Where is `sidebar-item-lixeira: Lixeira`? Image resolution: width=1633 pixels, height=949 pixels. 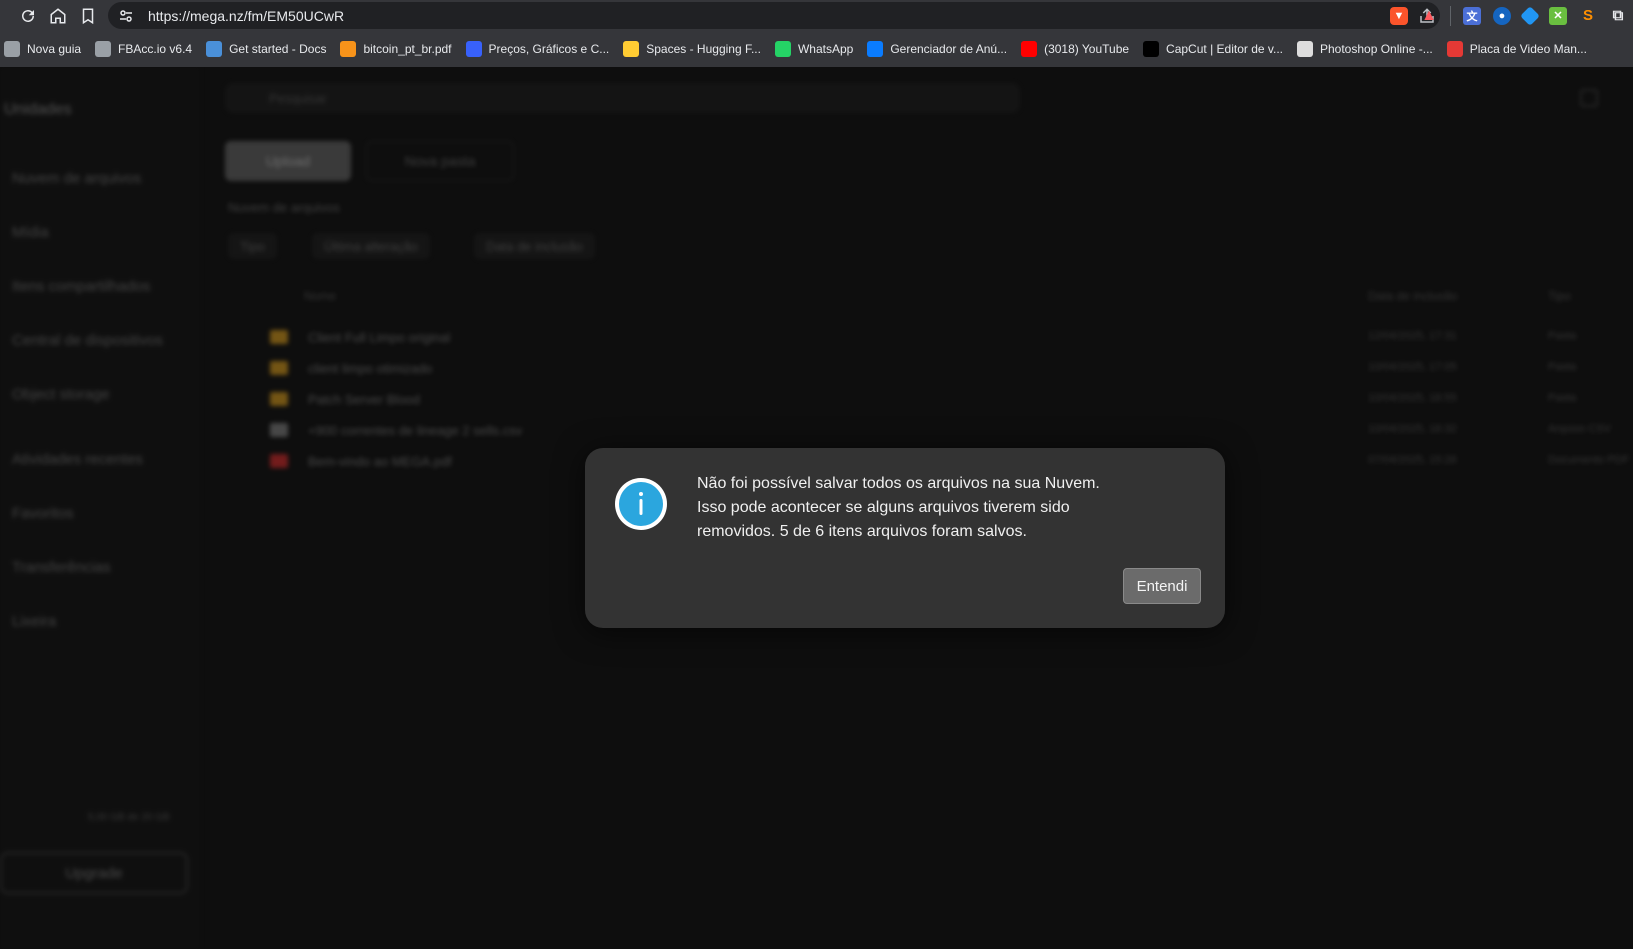
sidebar-item-lixeira: Lixeira is located at coordinates (34, 621).